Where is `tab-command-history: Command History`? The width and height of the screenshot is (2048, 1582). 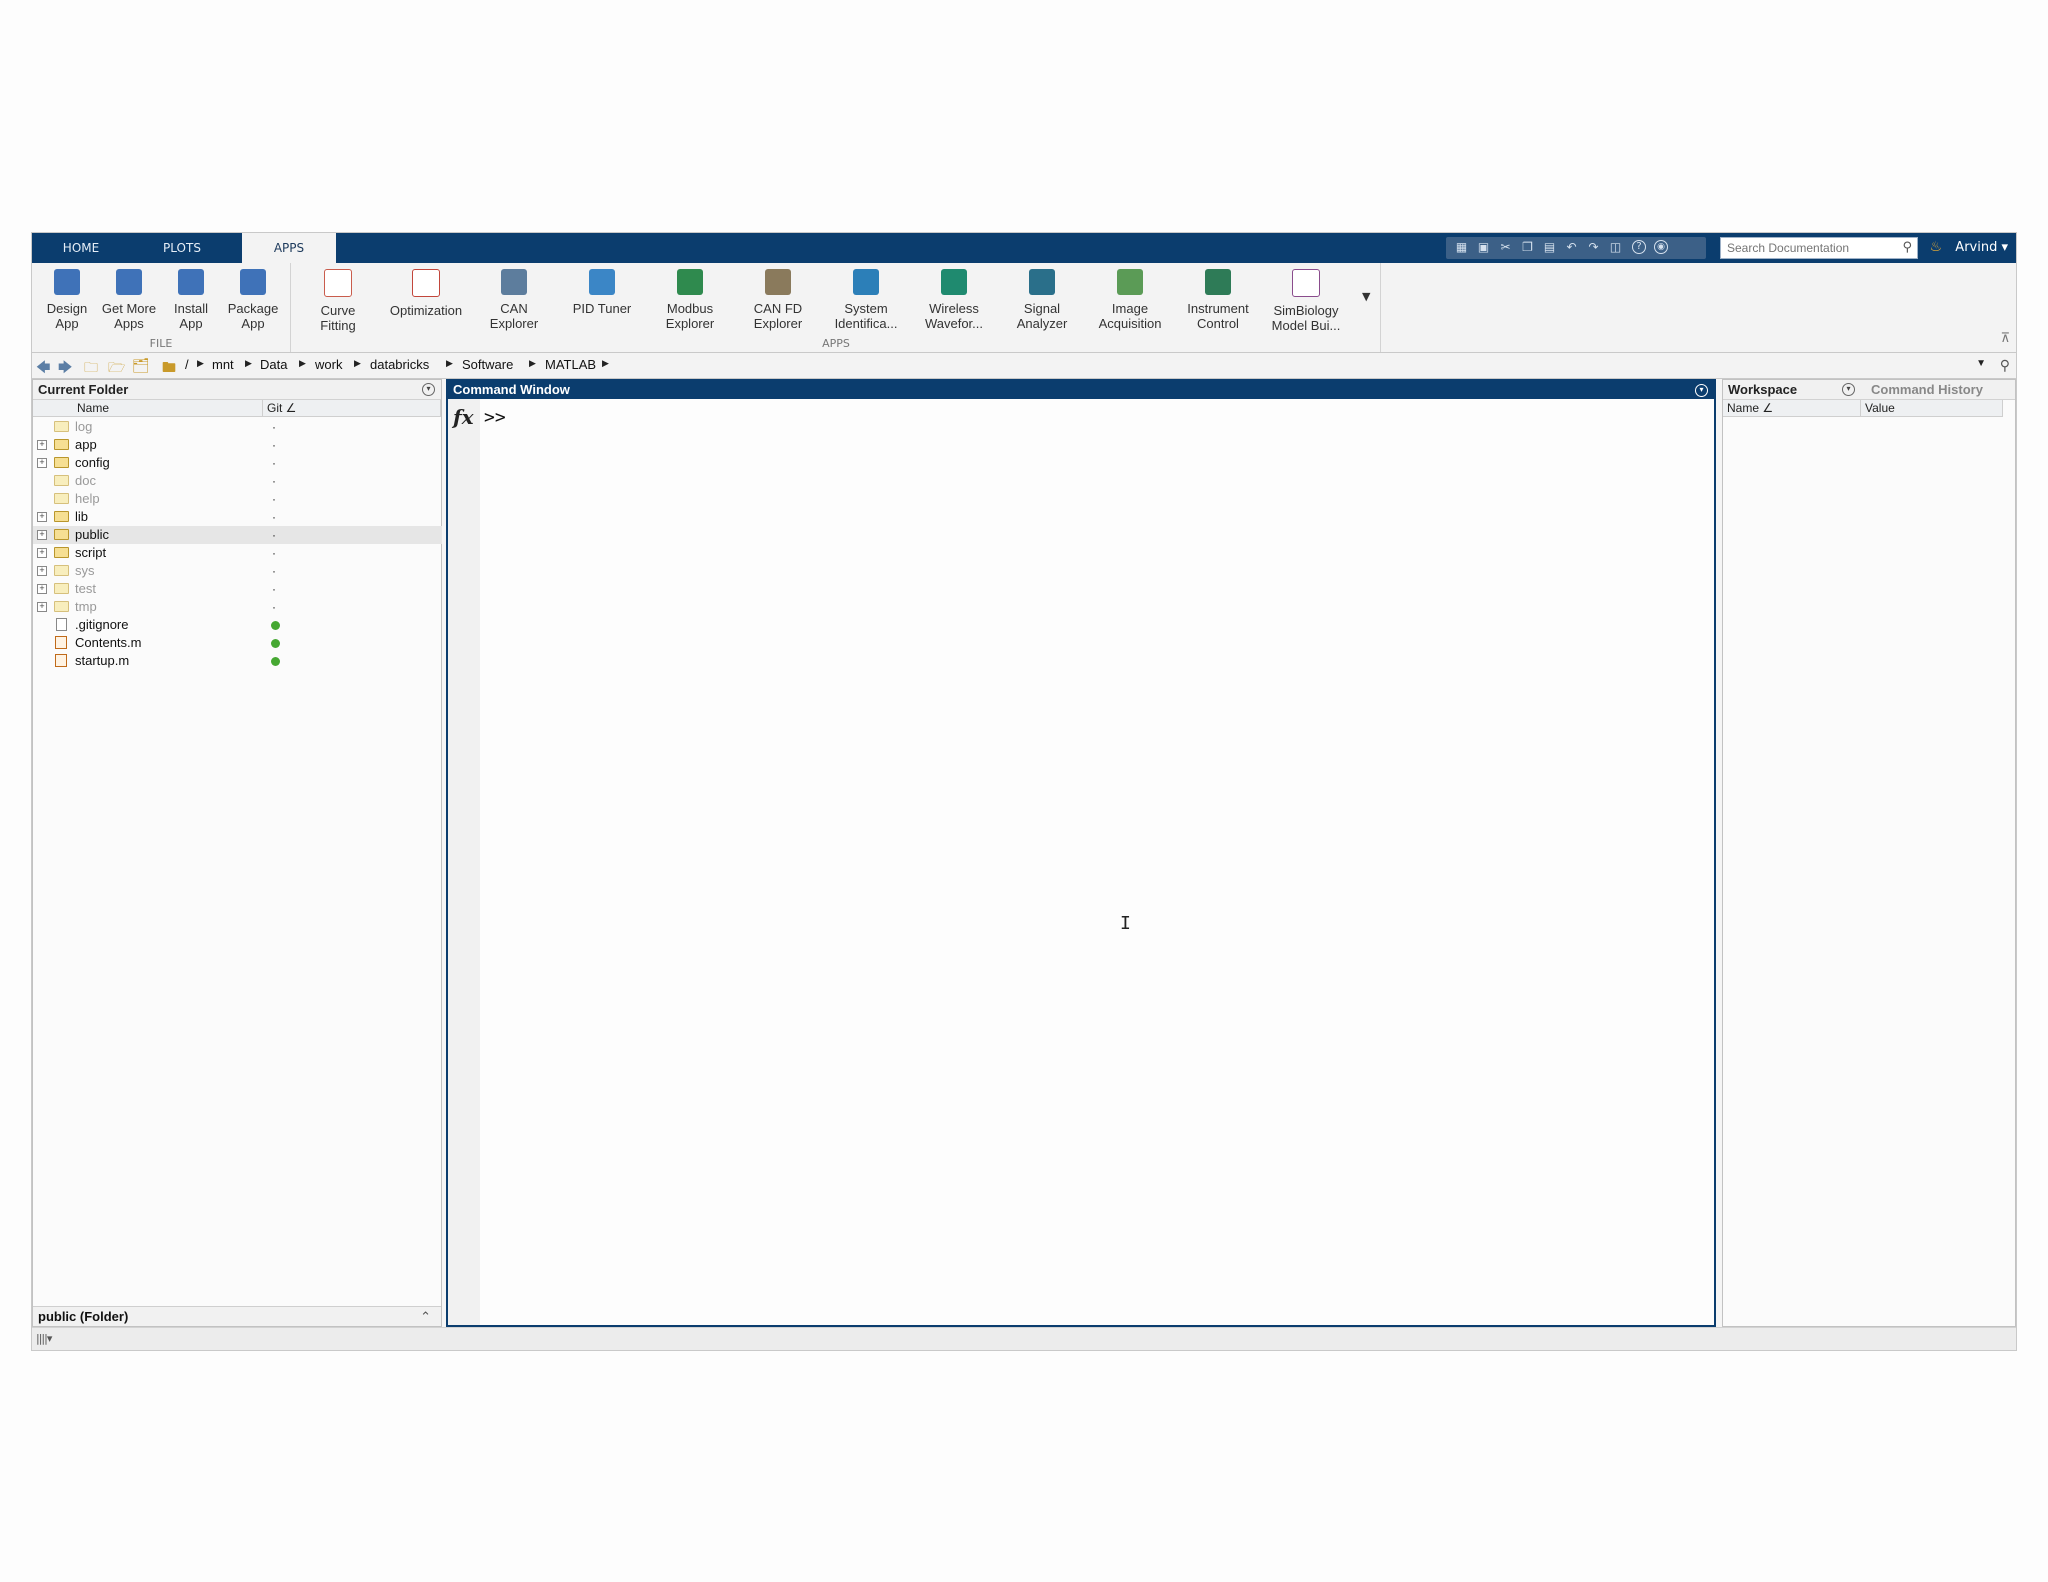
tab-command-history: Command History is located at coordinates (1927, 389).